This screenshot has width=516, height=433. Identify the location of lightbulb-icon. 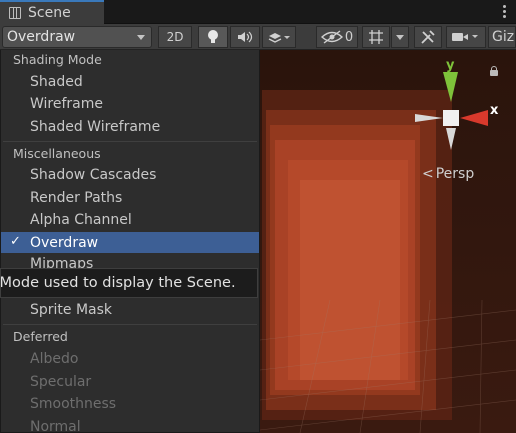
(213, 36).